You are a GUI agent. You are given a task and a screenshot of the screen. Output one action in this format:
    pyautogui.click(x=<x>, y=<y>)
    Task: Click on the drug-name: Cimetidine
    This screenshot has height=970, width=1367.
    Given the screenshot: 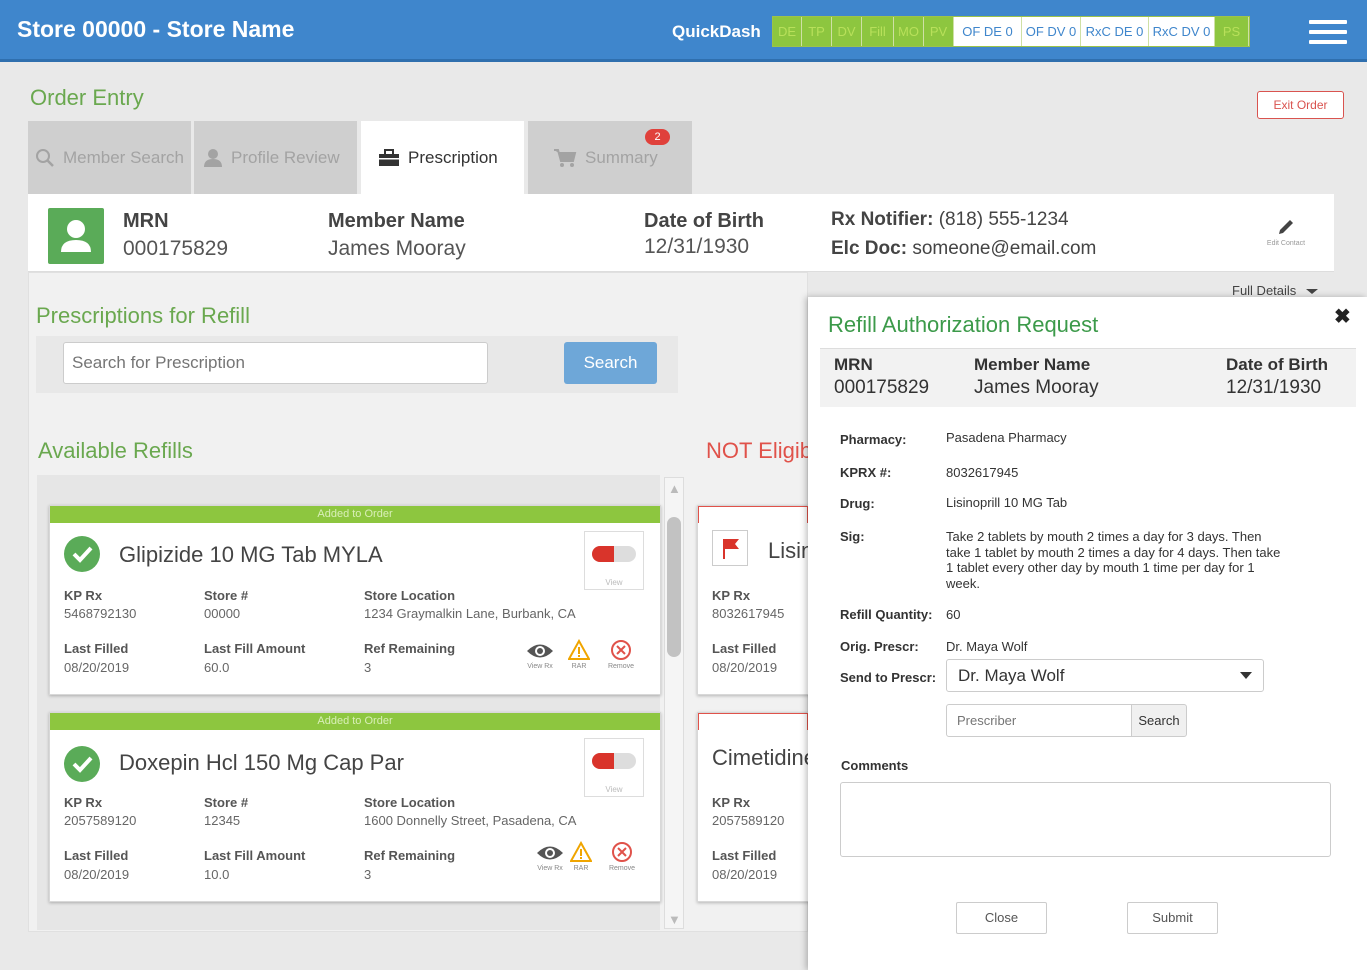 What is the action you would take?
    pyautogui.click(x=760, y=757)
    